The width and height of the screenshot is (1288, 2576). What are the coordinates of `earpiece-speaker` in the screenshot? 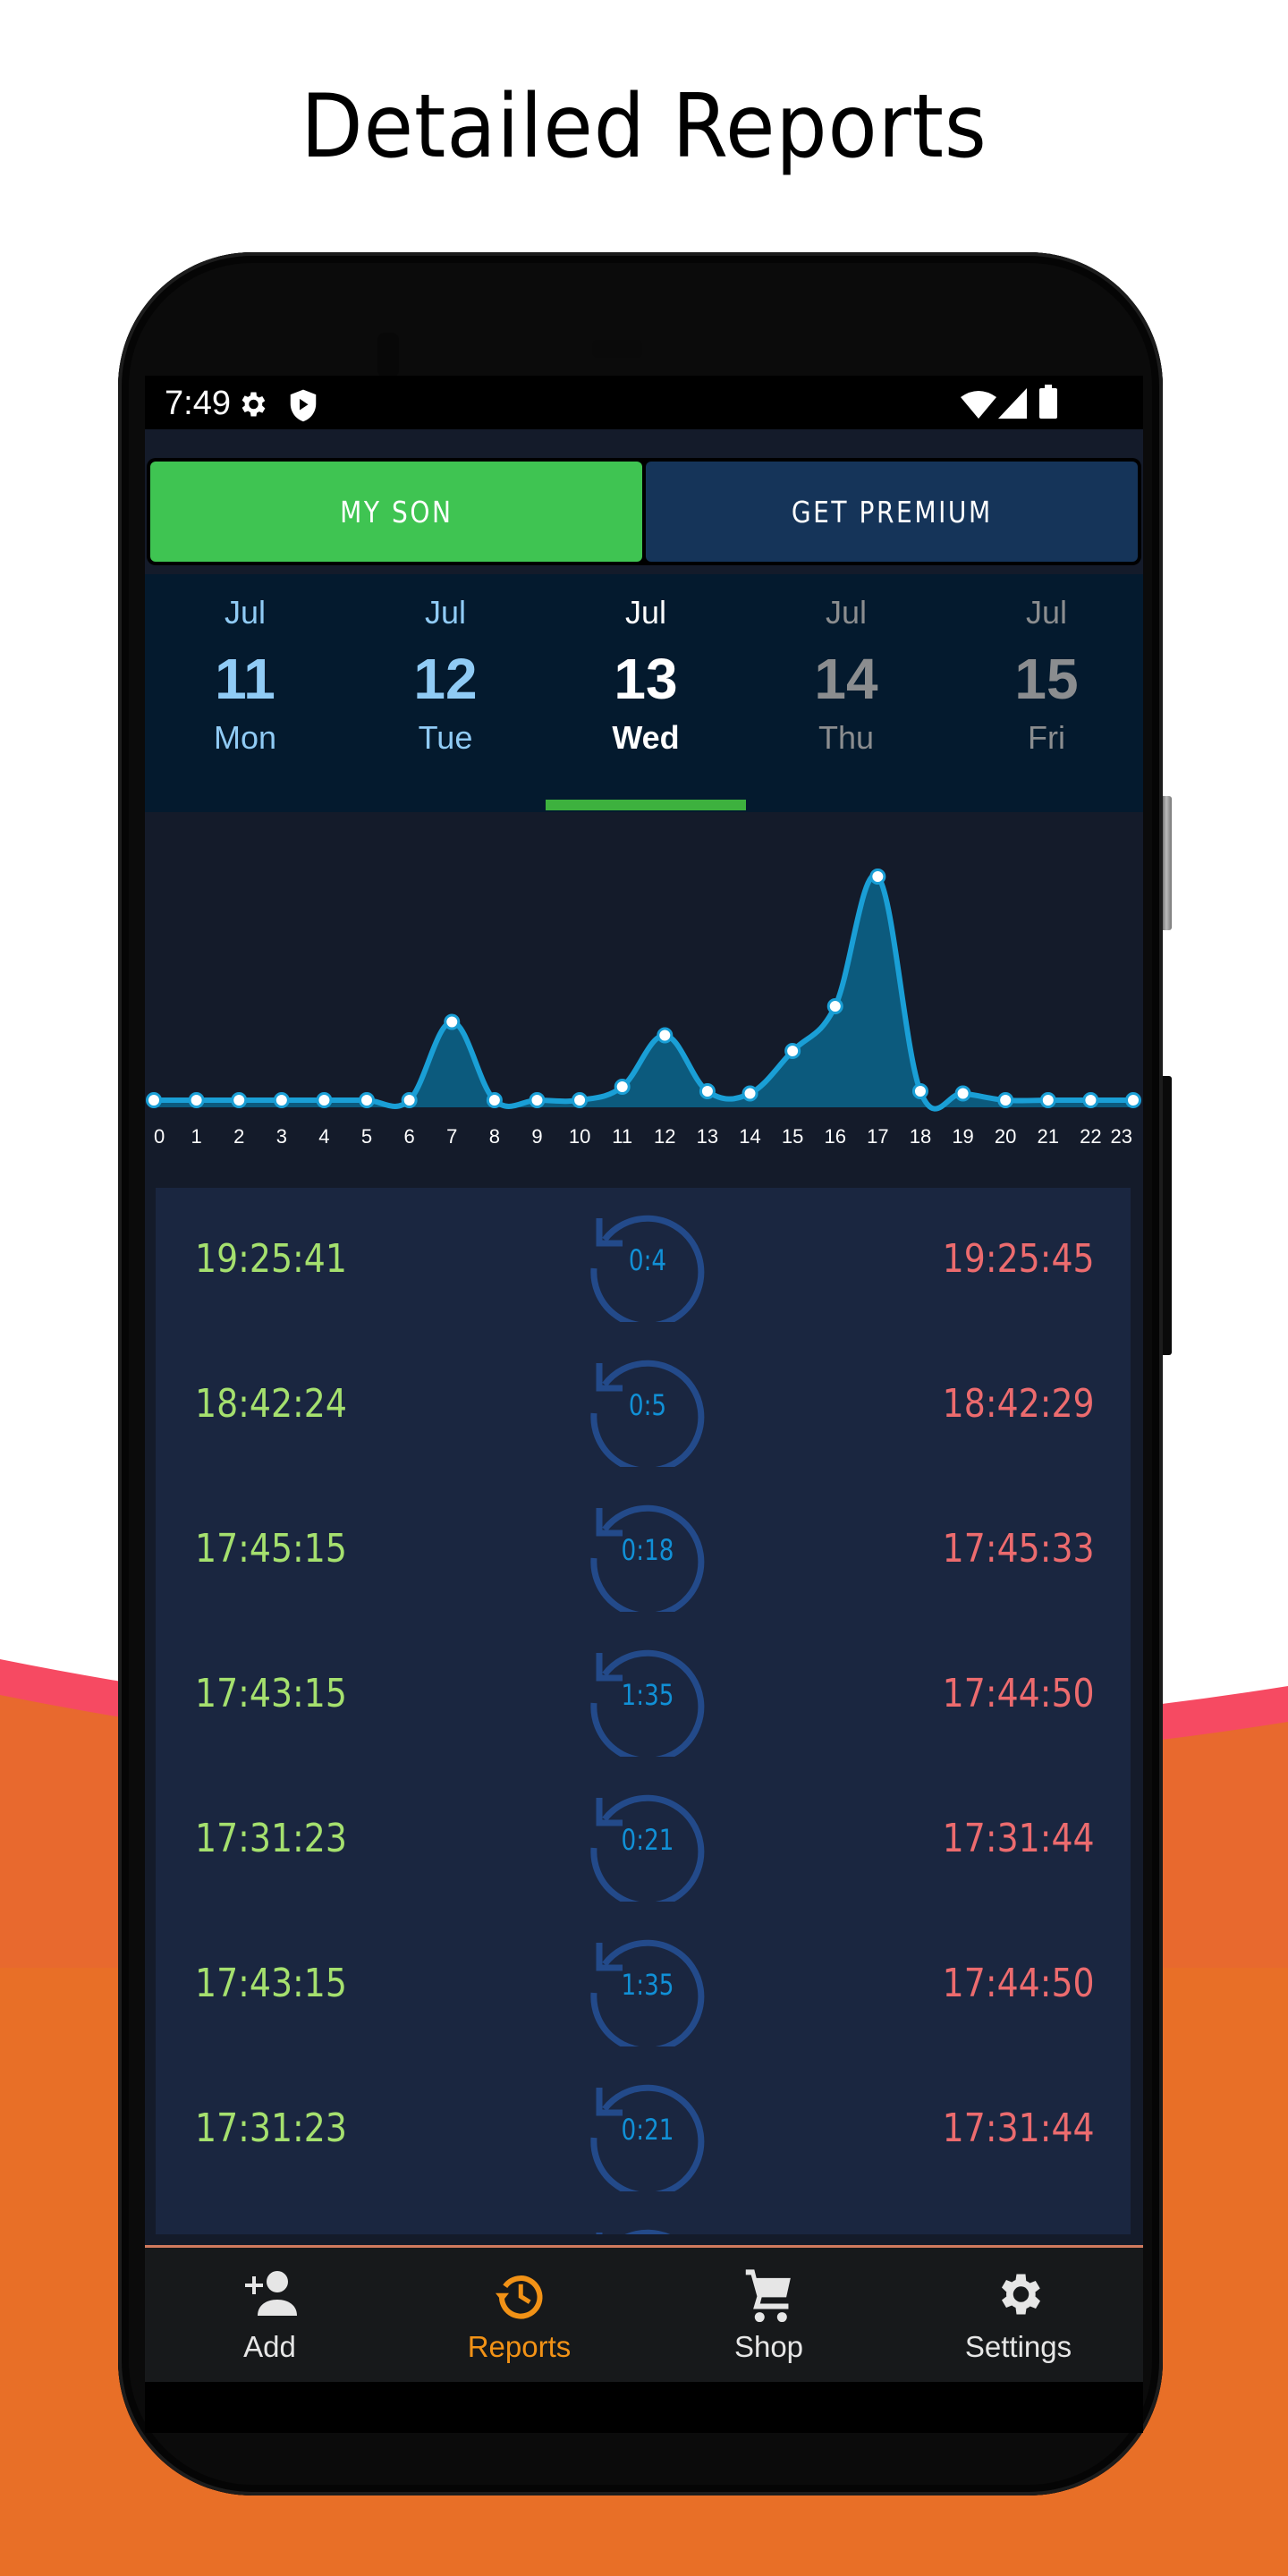 It's located at (617, 349).